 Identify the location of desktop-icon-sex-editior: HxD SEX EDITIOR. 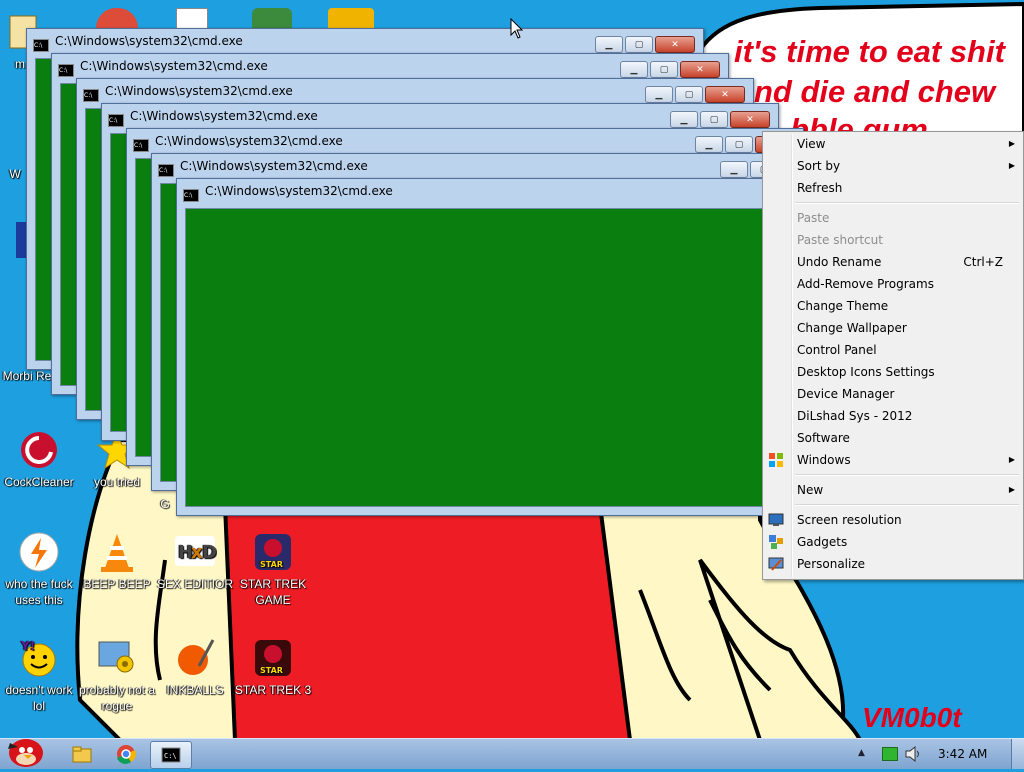
(195, 561).